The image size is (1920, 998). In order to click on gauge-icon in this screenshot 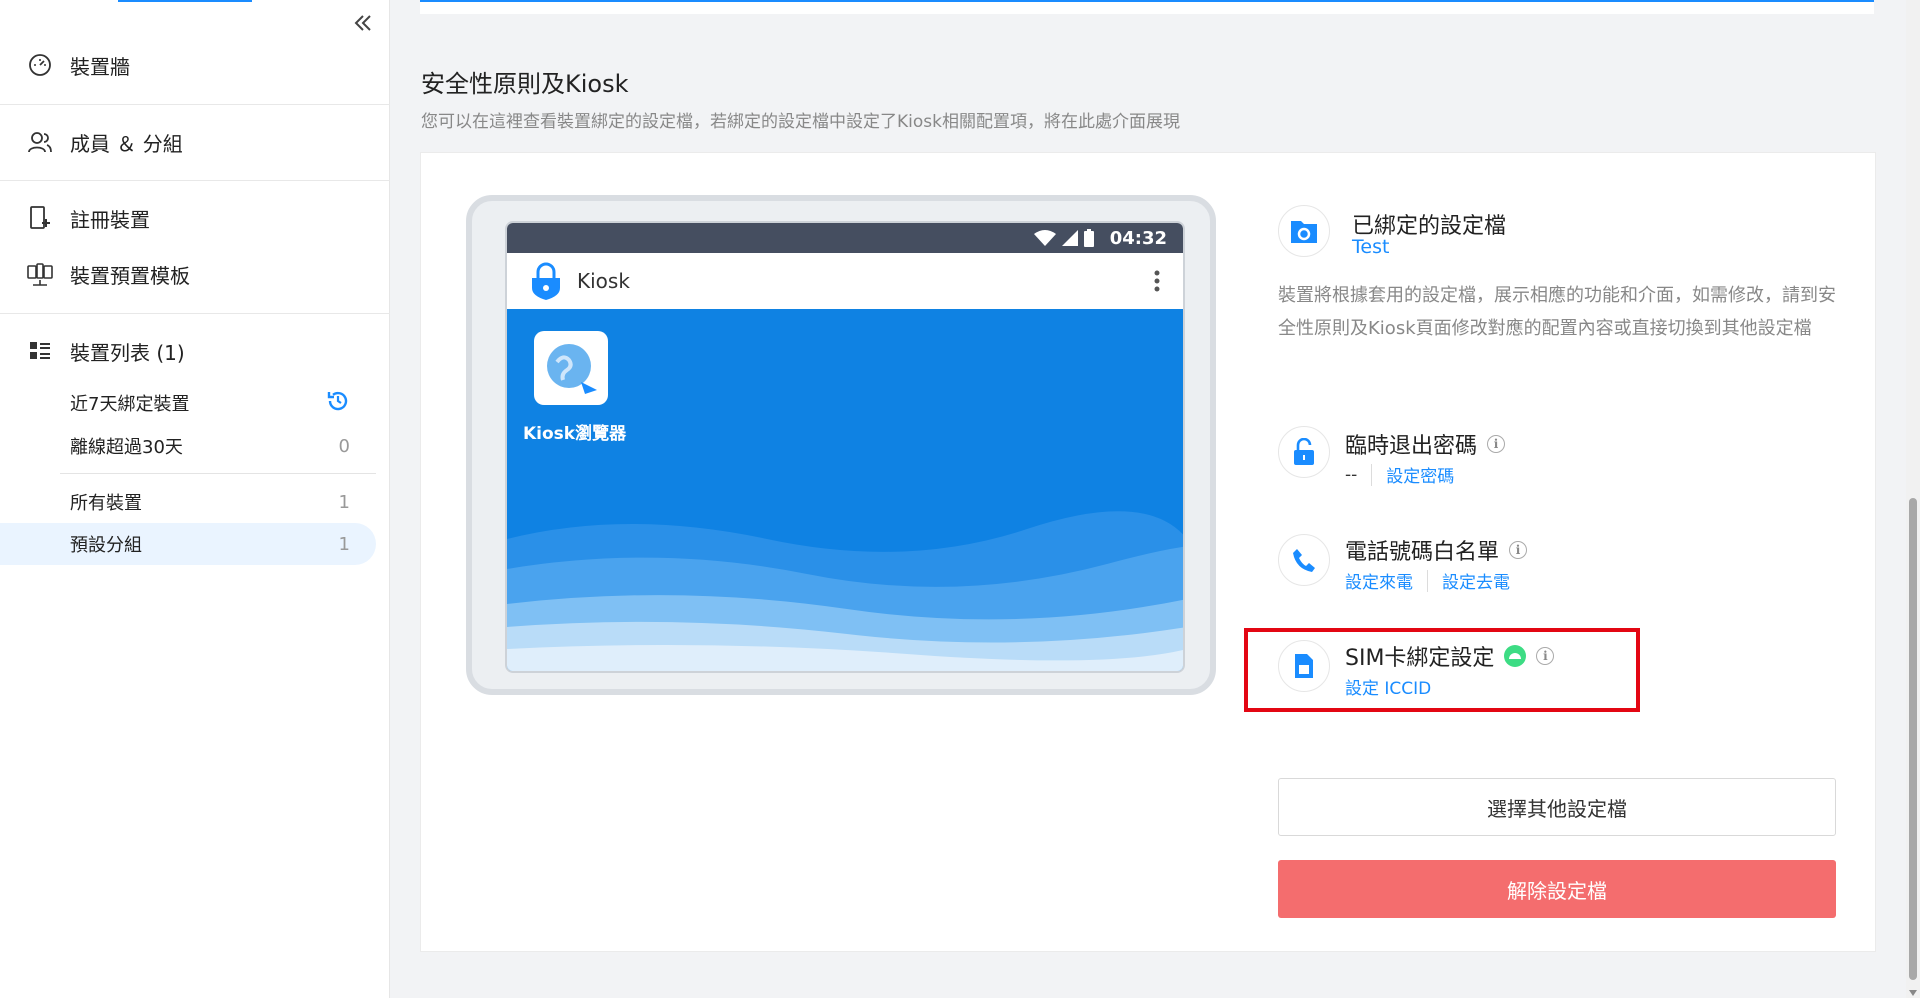, I will do `click(40, 65)`.